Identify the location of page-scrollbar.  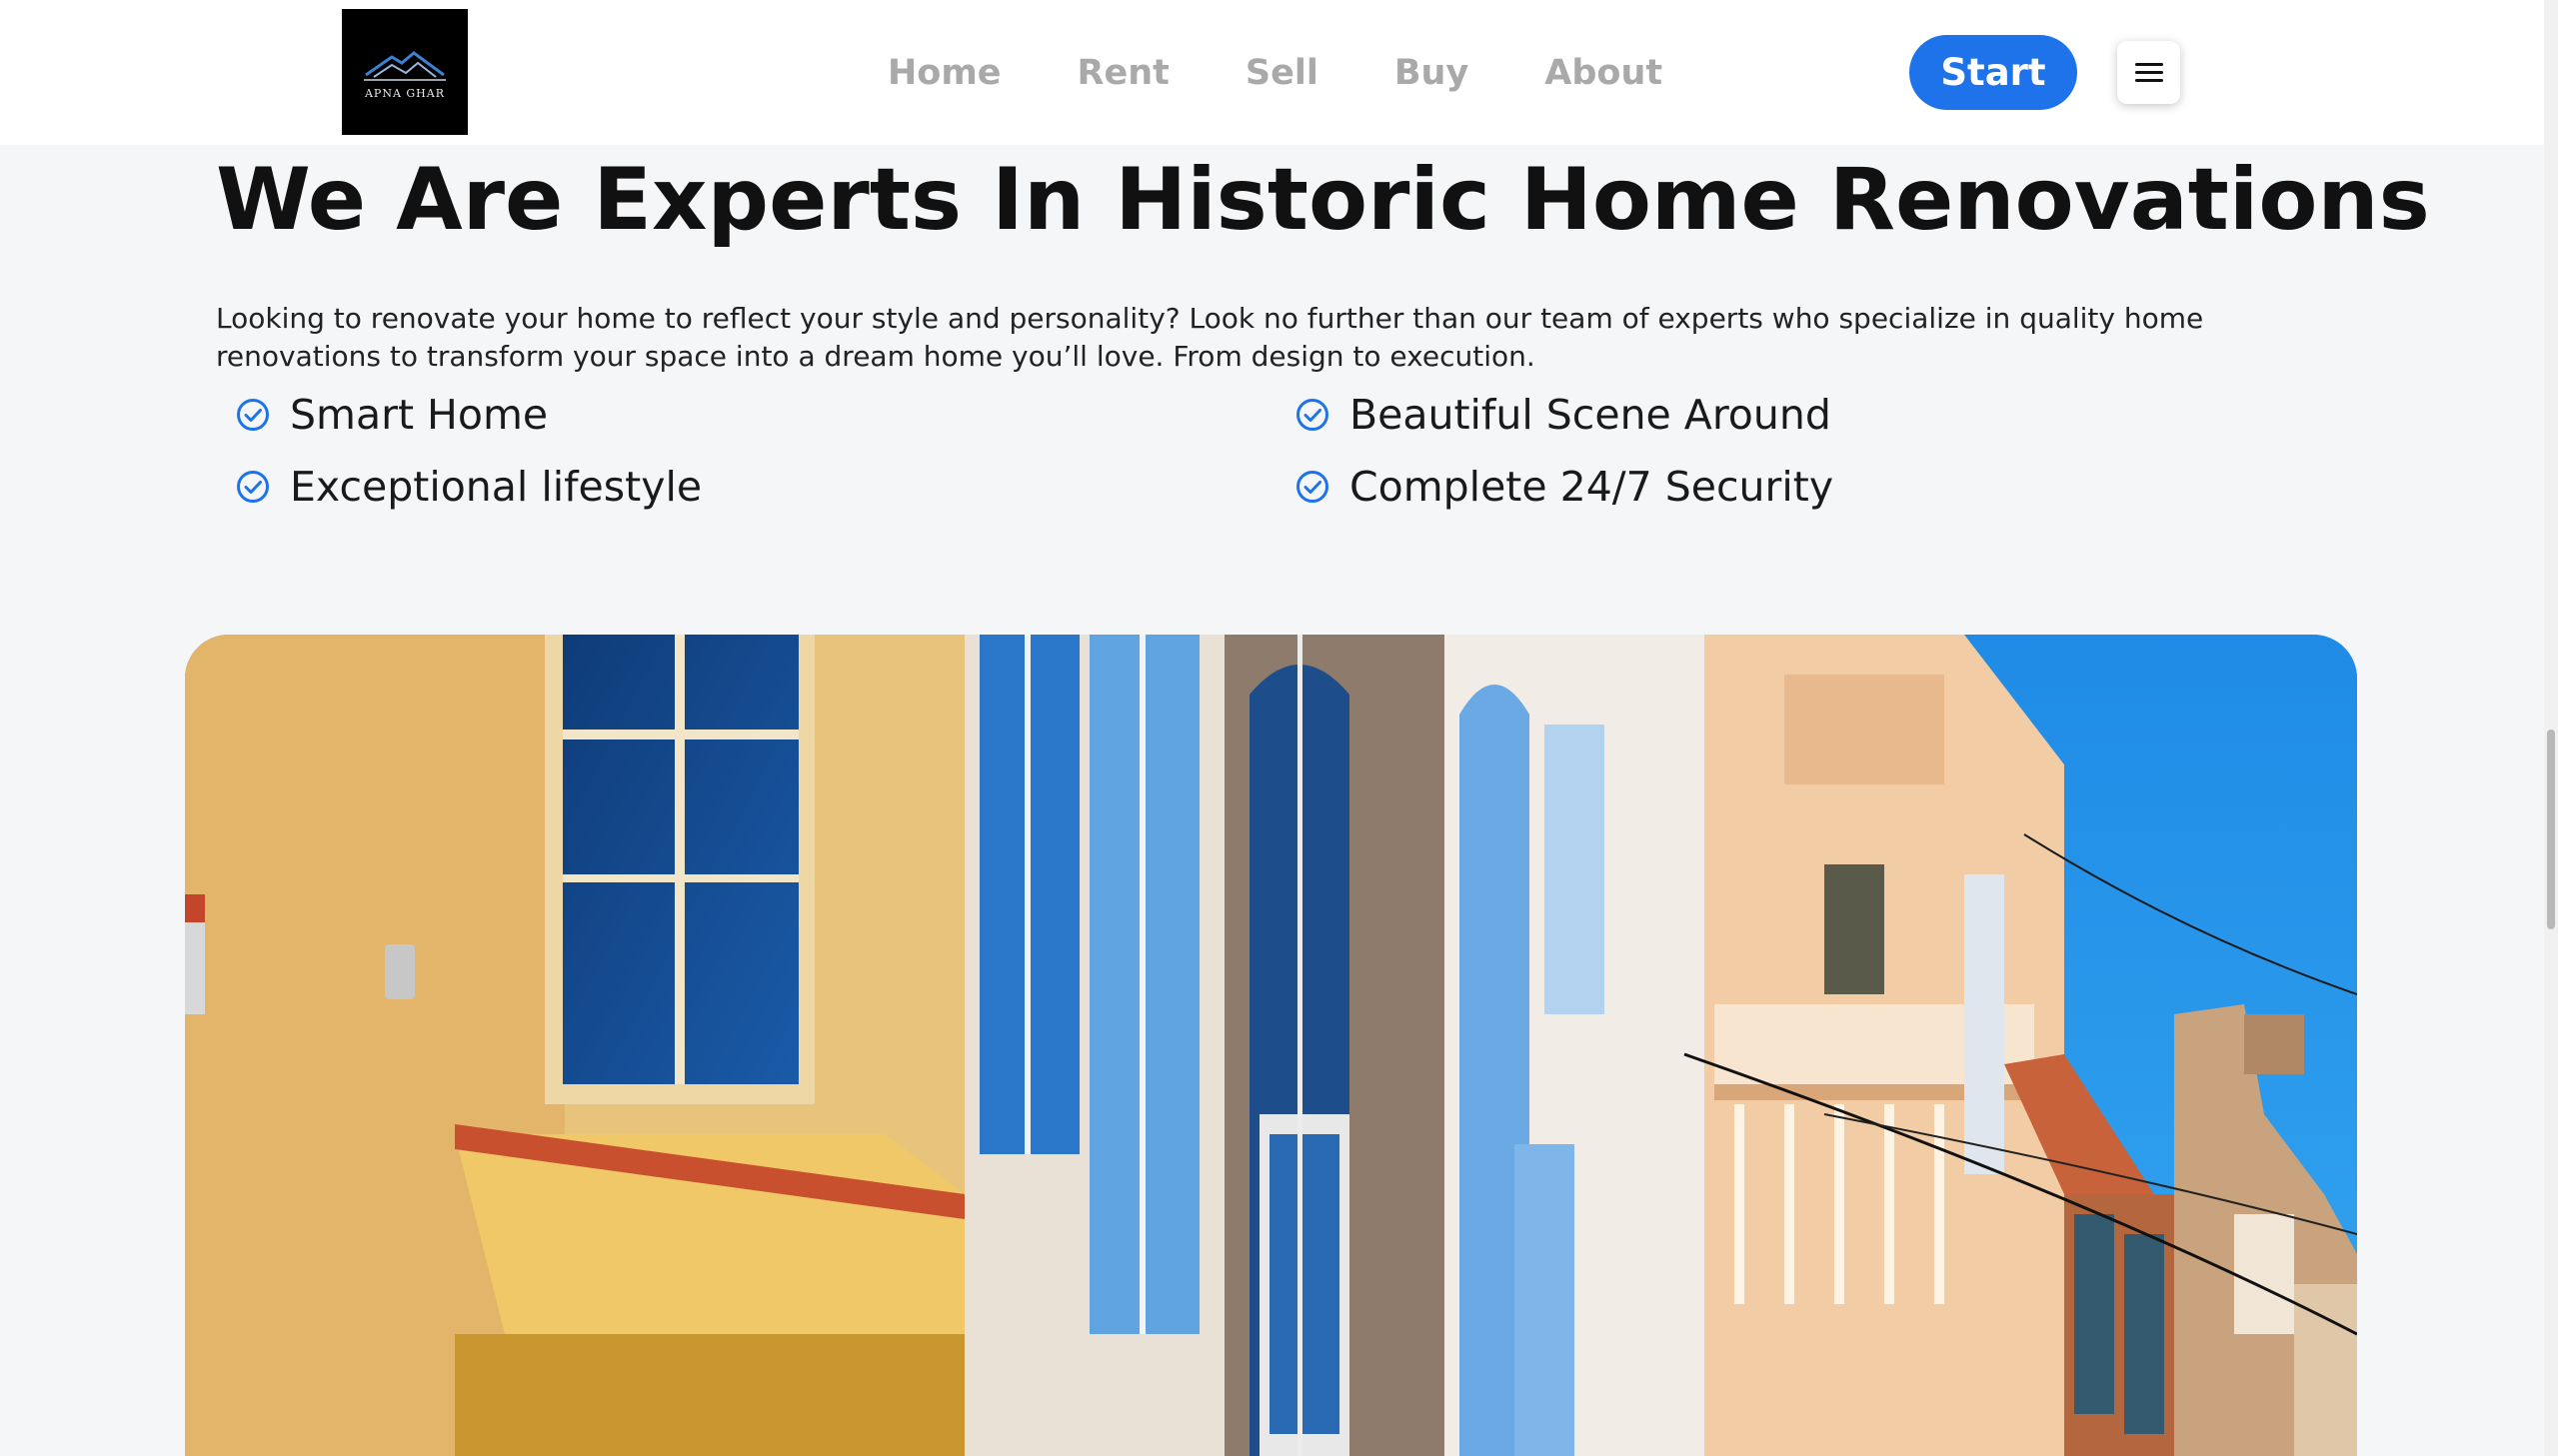
(2551, 728).